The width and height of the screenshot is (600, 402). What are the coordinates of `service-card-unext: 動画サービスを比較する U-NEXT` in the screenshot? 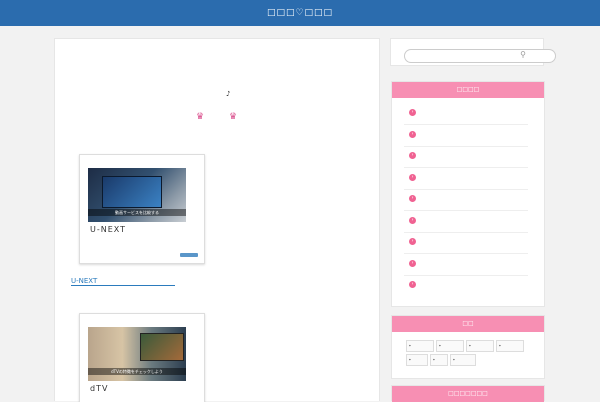 It's located at (142, 209).